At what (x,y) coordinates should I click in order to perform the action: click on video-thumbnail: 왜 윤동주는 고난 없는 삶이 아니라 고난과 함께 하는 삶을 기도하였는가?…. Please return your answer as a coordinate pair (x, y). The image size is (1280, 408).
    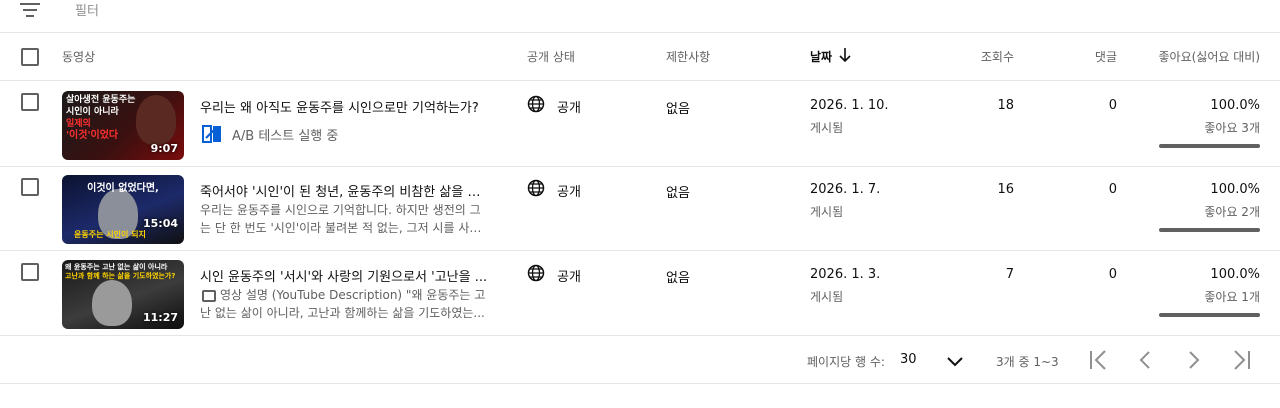
    Looking at the image, I should click on (123, 294).